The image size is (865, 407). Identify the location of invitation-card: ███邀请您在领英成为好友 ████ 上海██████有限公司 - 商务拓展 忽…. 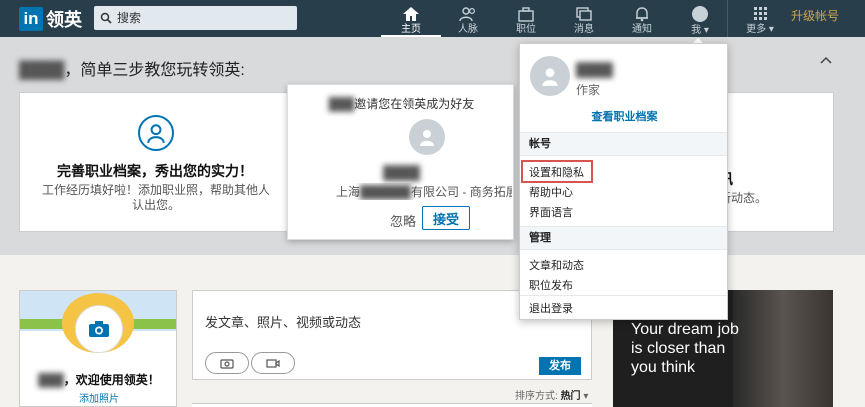
(400, 162).